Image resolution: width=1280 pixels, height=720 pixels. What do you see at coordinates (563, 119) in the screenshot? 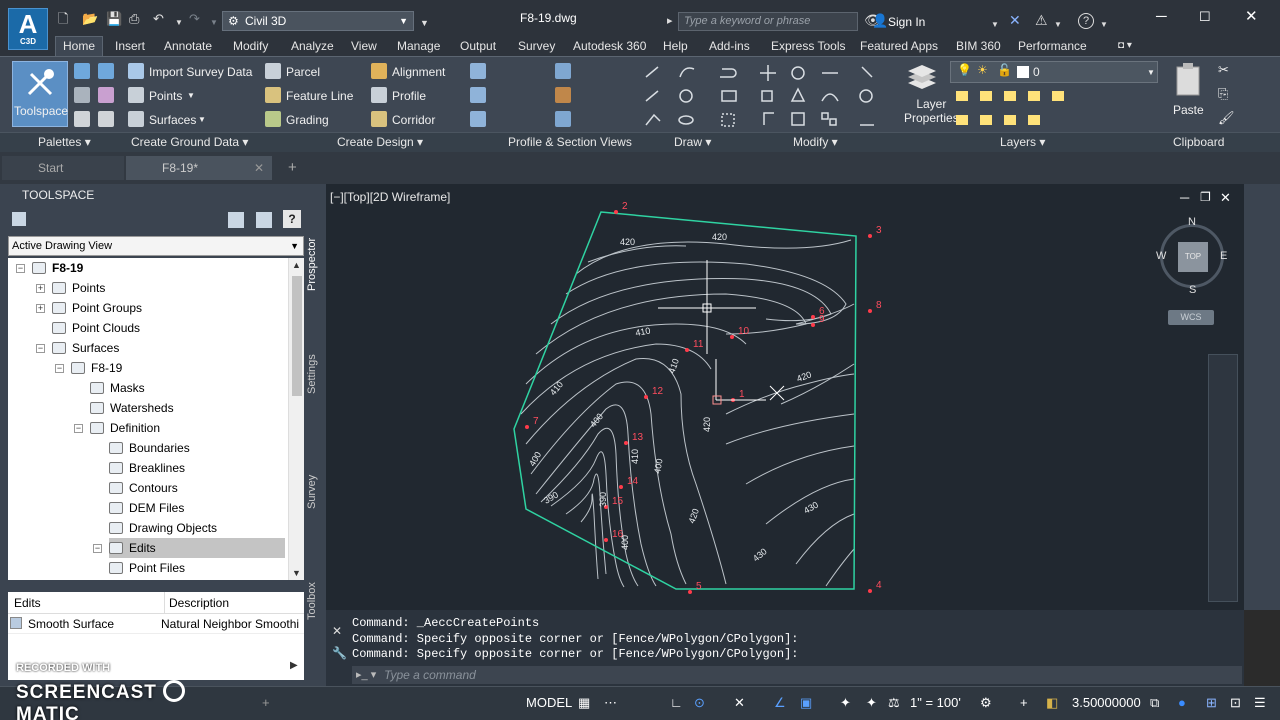
I see `section-views-icon` at bounding box center [563, 119].